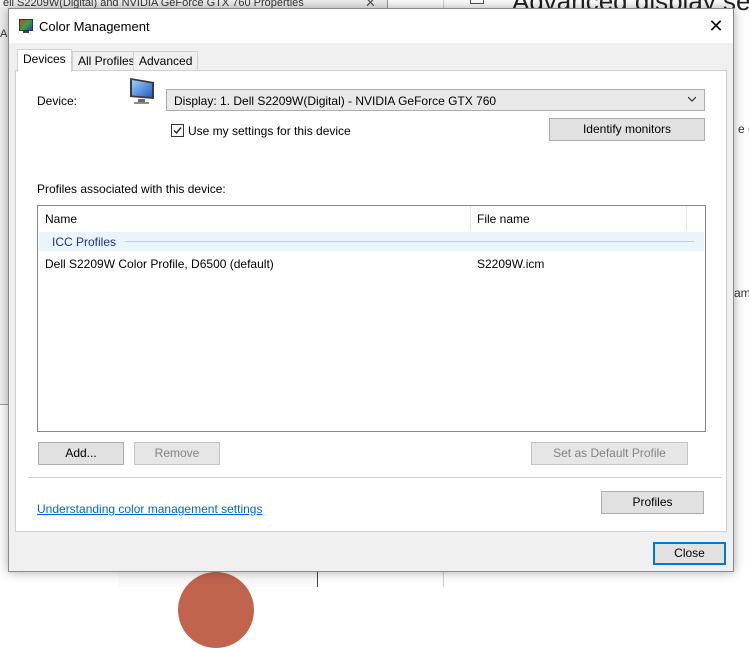 The height and width of the screenshot is (648, 749). Describe the element at coordinates (371, 218) in the screenshot. I see `list-header: Name File name` at that location.